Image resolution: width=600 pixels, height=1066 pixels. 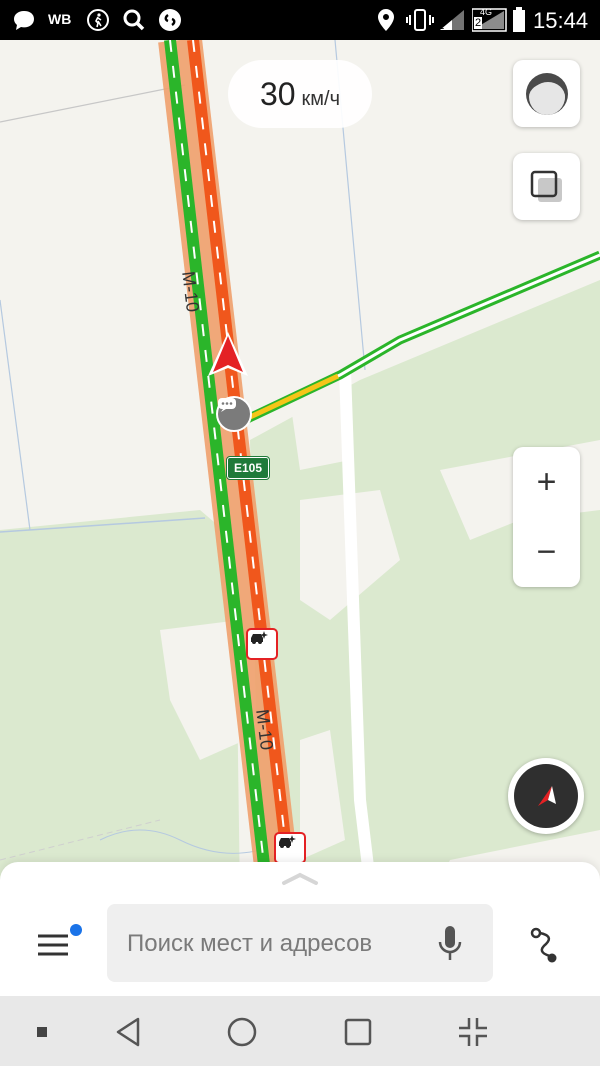 What do you see at coordinates (277, 94) in the screenshot?
I see `speed-value: 30` at bounding box center [277, 94].